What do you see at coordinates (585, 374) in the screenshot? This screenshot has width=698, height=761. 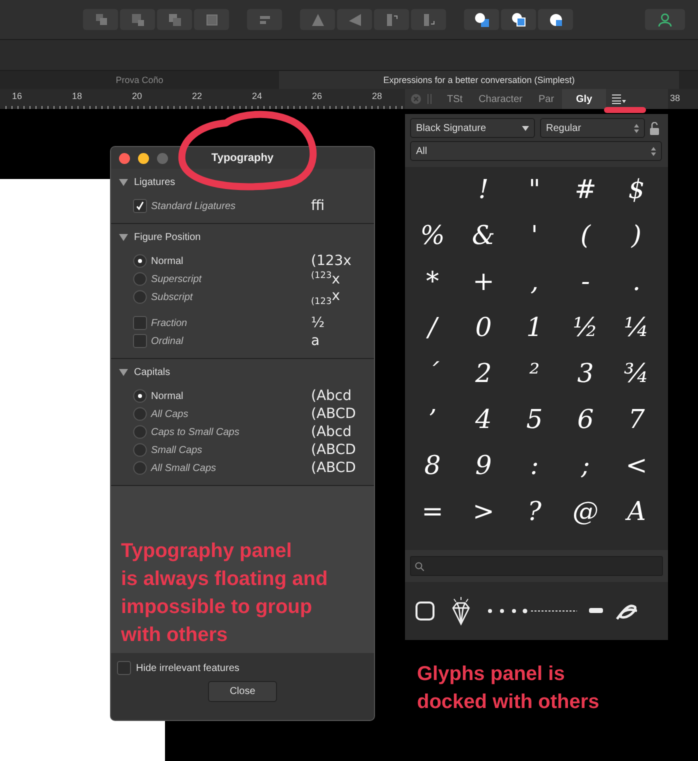 I see `glyph-cell: 3` at bounding box center [585, 374].